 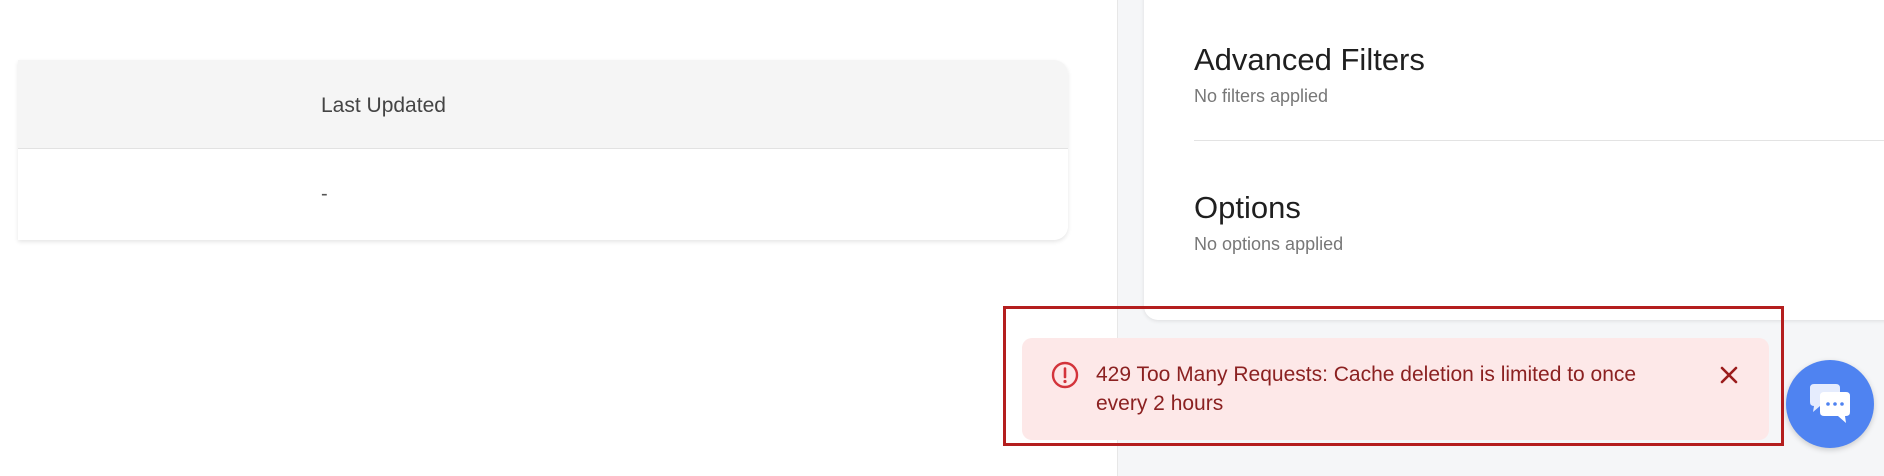 What do you see at coordinates (543, 194) in the screenshot?
I see `table-row: -` at bounding box center [543, 194].